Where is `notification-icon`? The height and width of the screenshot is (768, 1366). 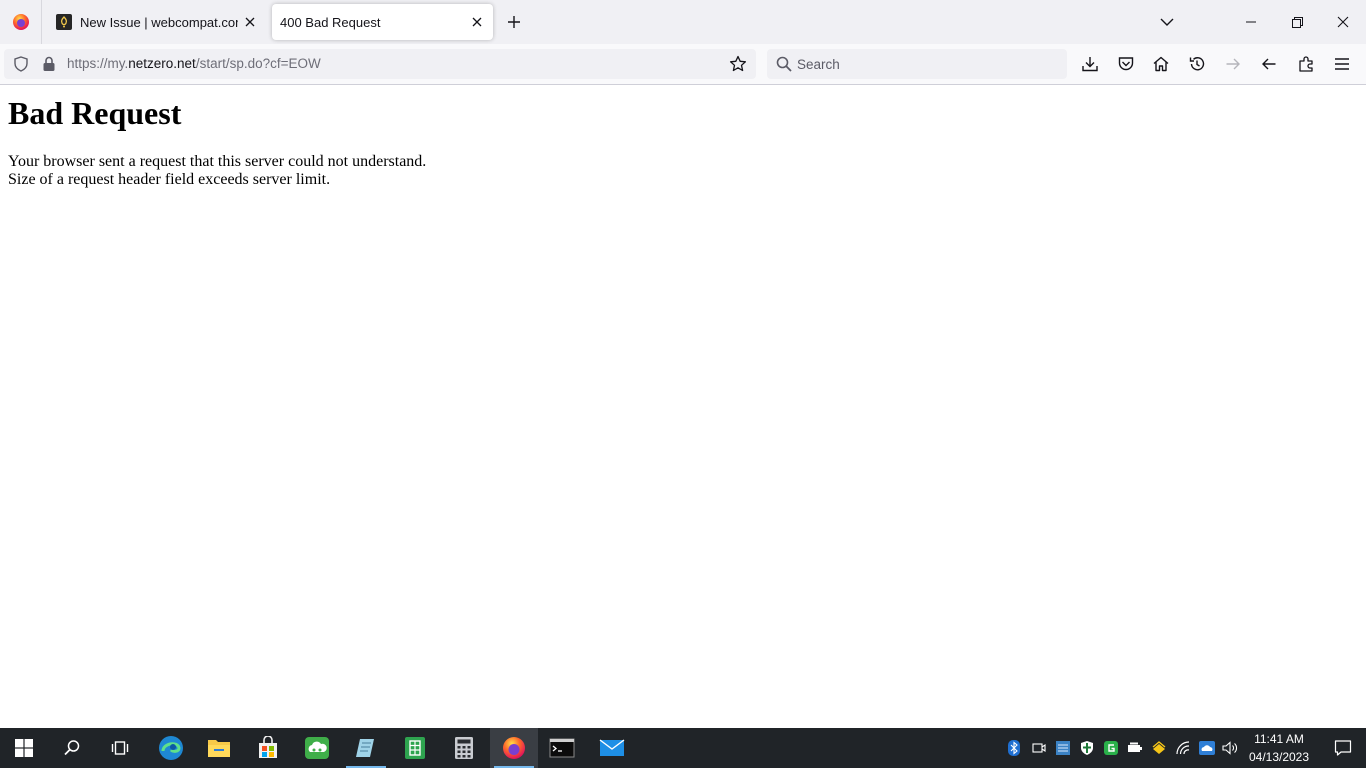
notification-icon is located at coordinates (1343, 748).